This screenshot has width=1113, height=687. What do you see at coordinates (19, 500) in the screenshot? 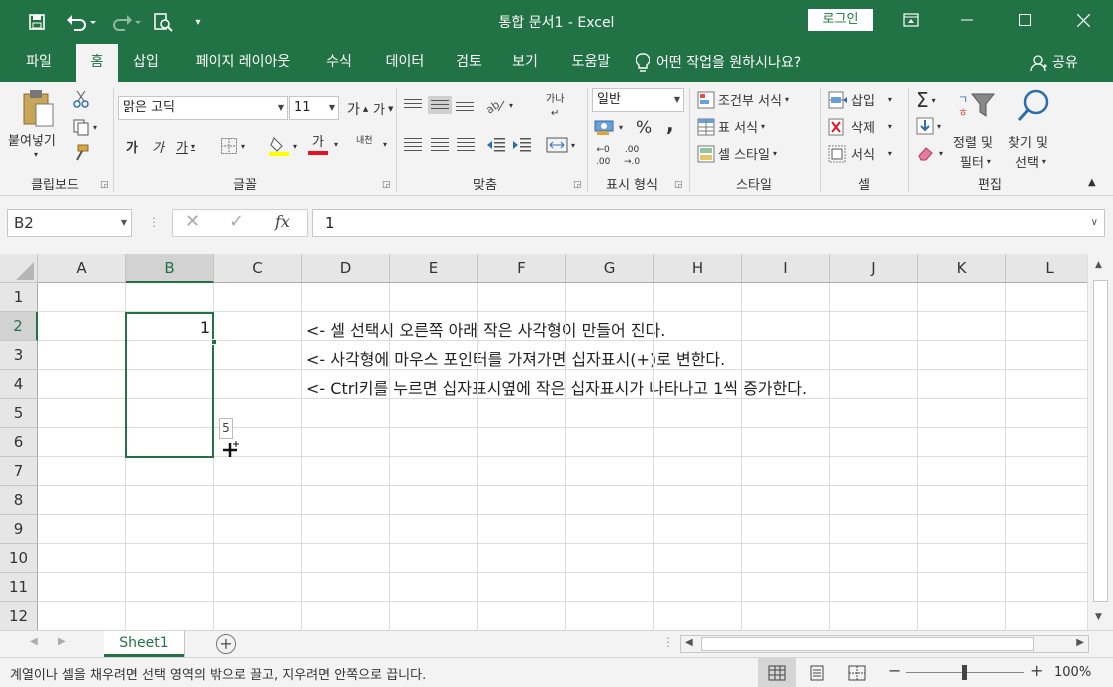
I see `row-header-8: 8` at bounding box center [19, 500].